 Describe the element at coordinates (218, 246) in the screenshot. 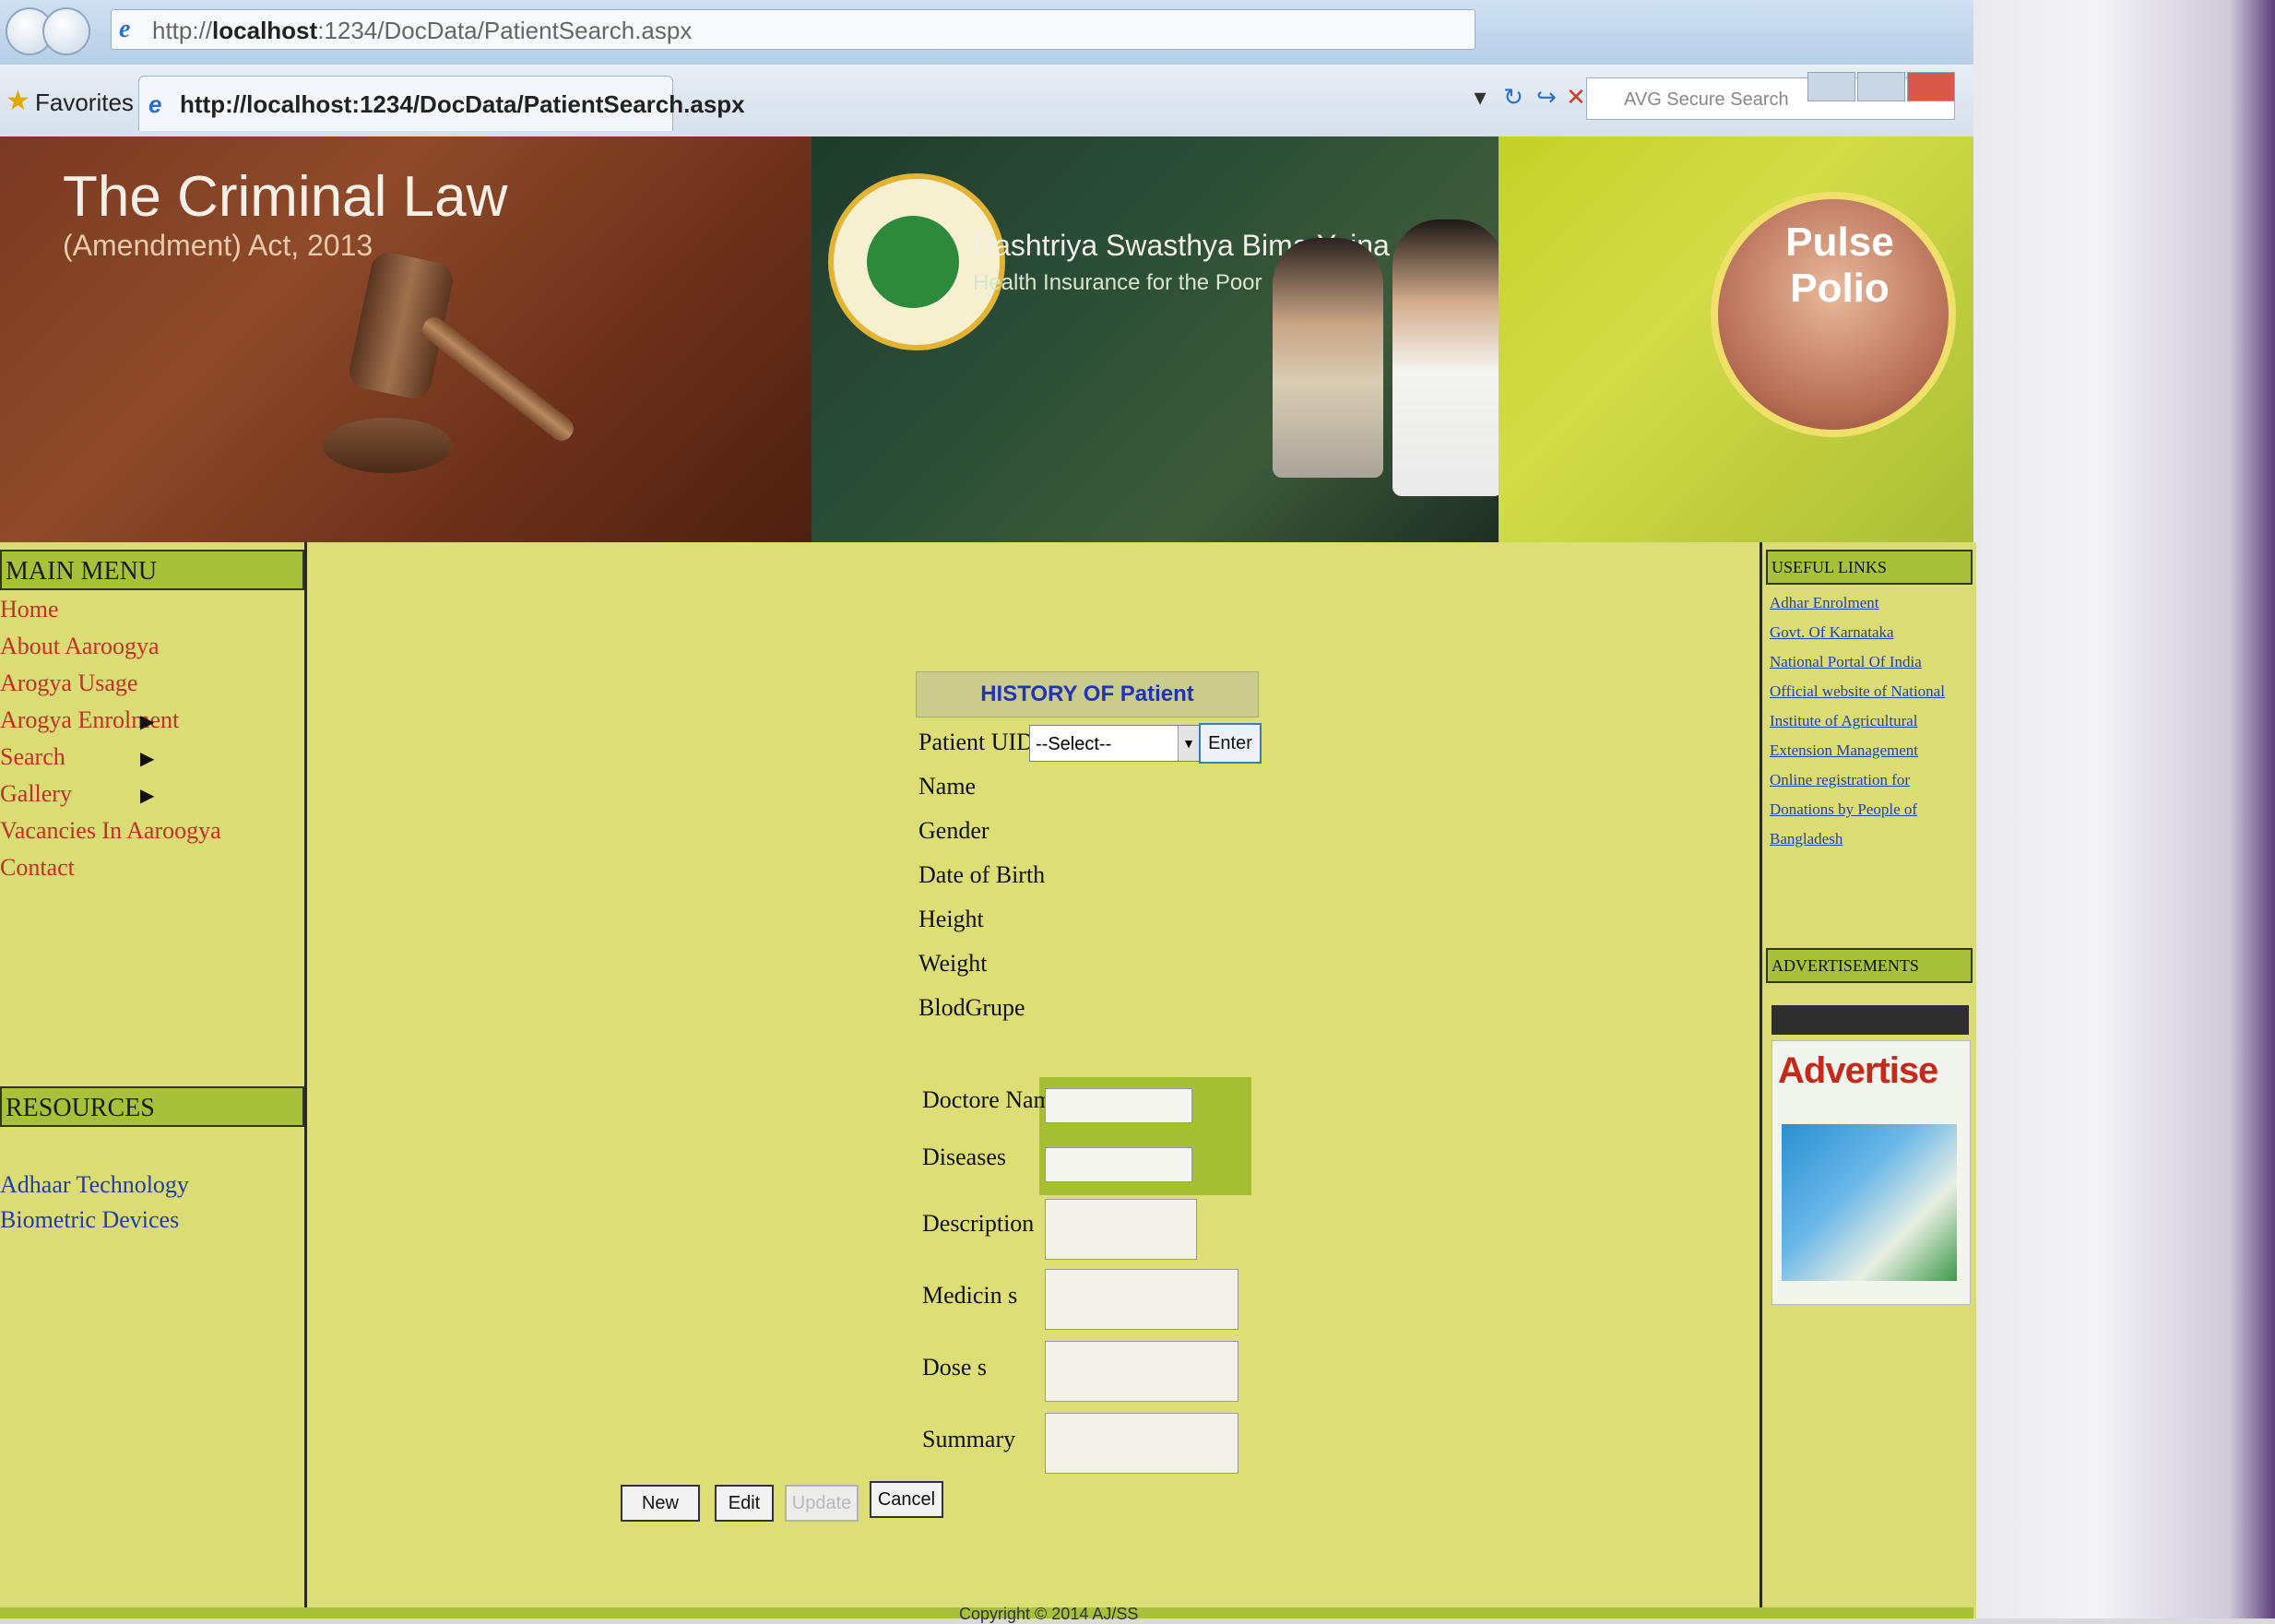

I see `banner-subtitle: (Amendment) Act, 2013` at that location.